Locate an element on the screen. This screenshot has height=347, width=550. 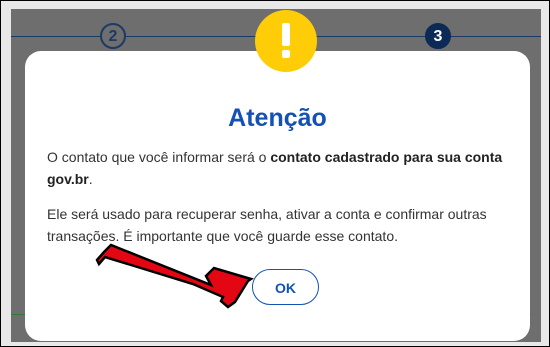
ok-button: OK is located at coordinates (285, 287).